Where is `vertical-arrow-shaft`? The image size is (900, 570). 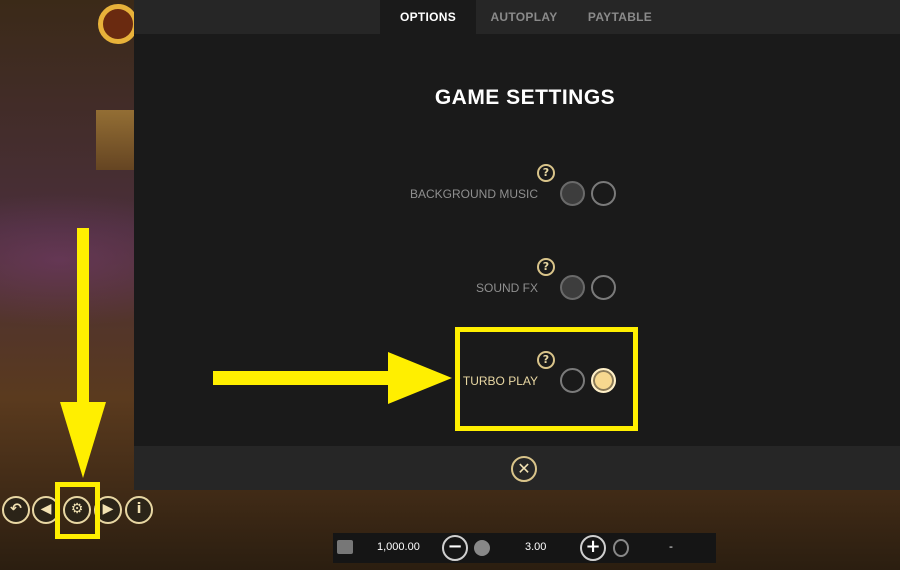 vertical-arrow-shaft is located at coordinates (83, 318).